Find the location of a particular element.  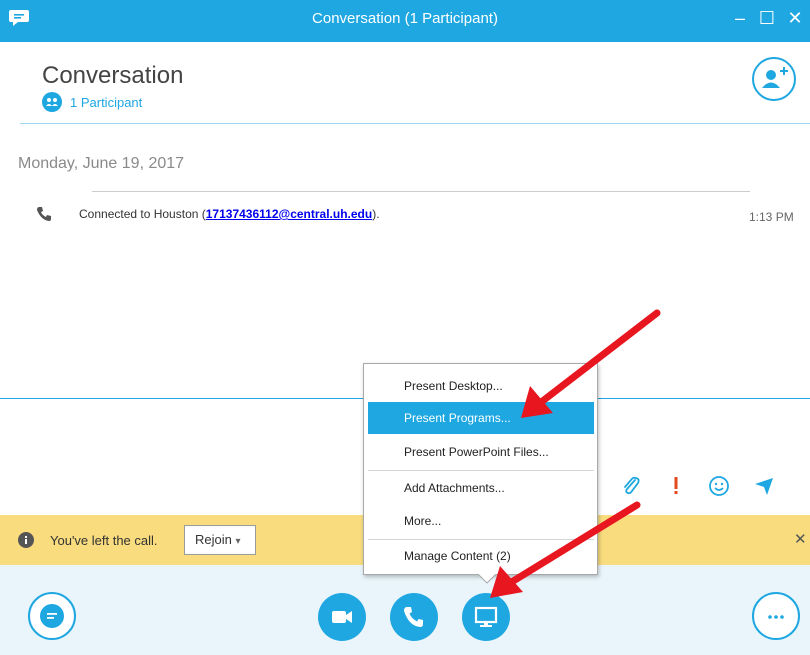

present-button is located at coordinates (486, 617).